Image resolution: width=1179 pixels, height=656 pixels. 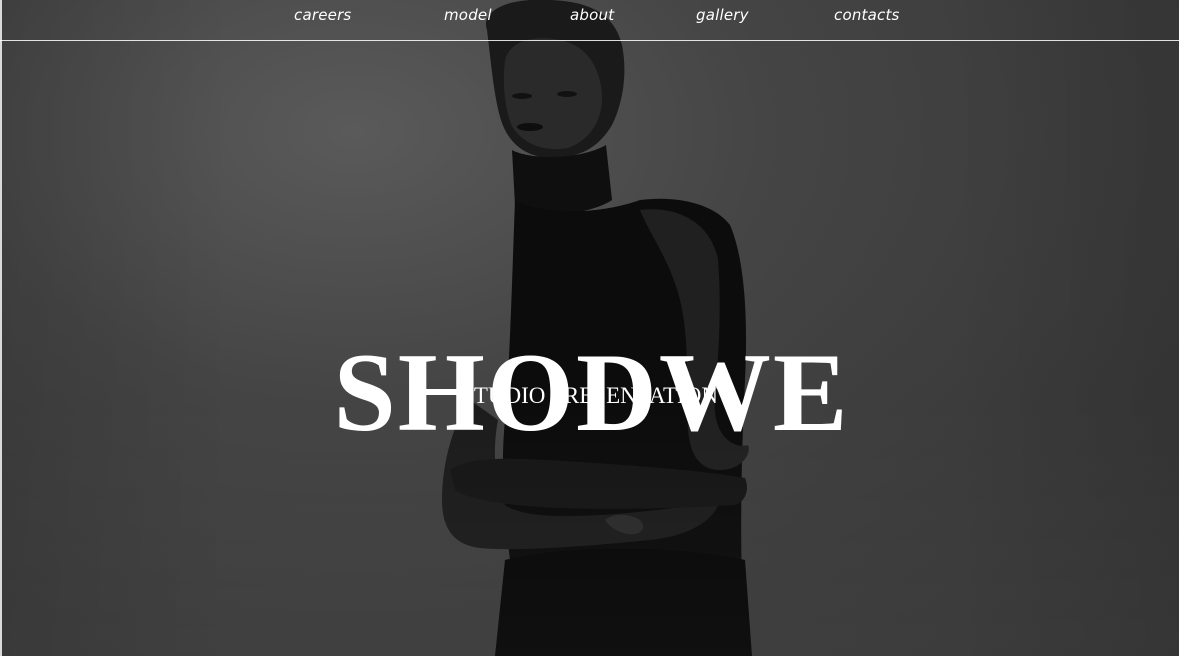 I want to click on nav-link-model: model, so click(x=468, y=15).